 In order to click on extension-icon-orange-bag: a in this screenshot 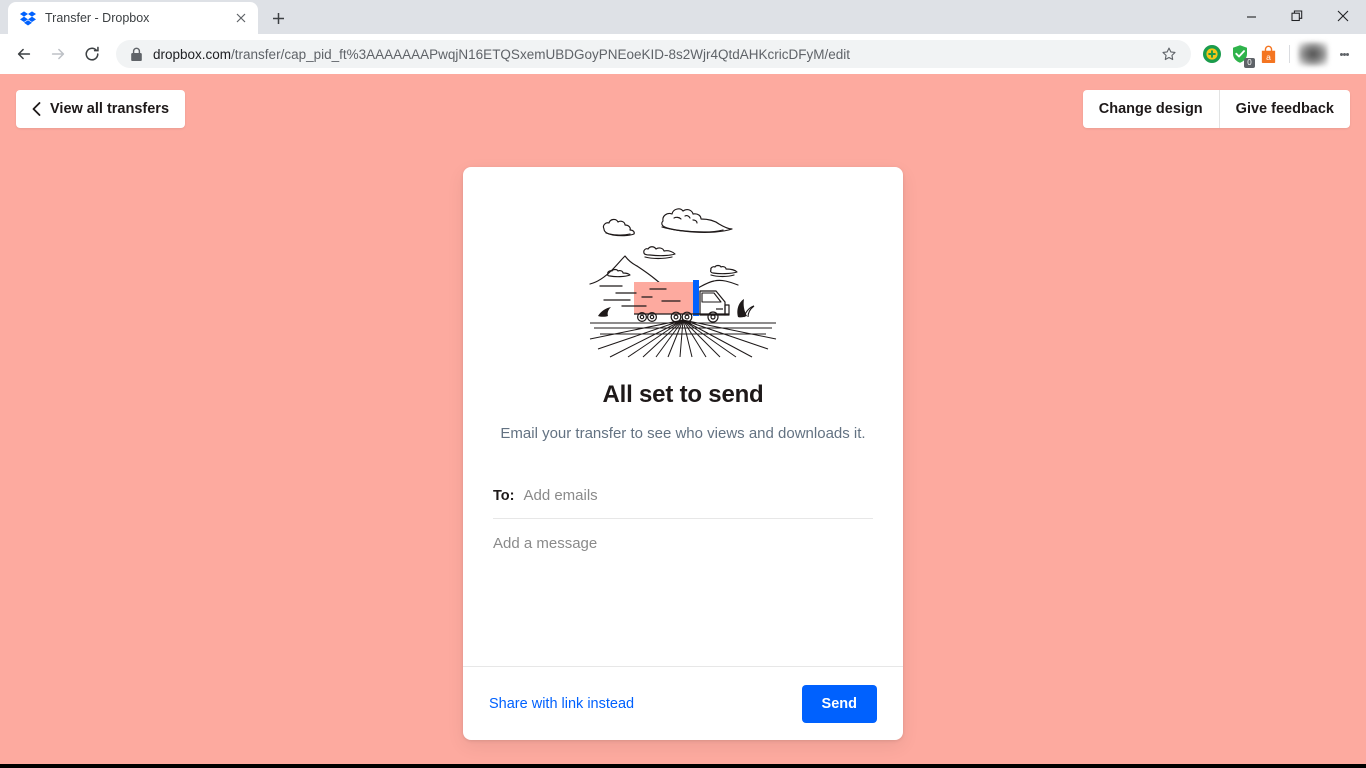, I will do `click(1268, 54)`.